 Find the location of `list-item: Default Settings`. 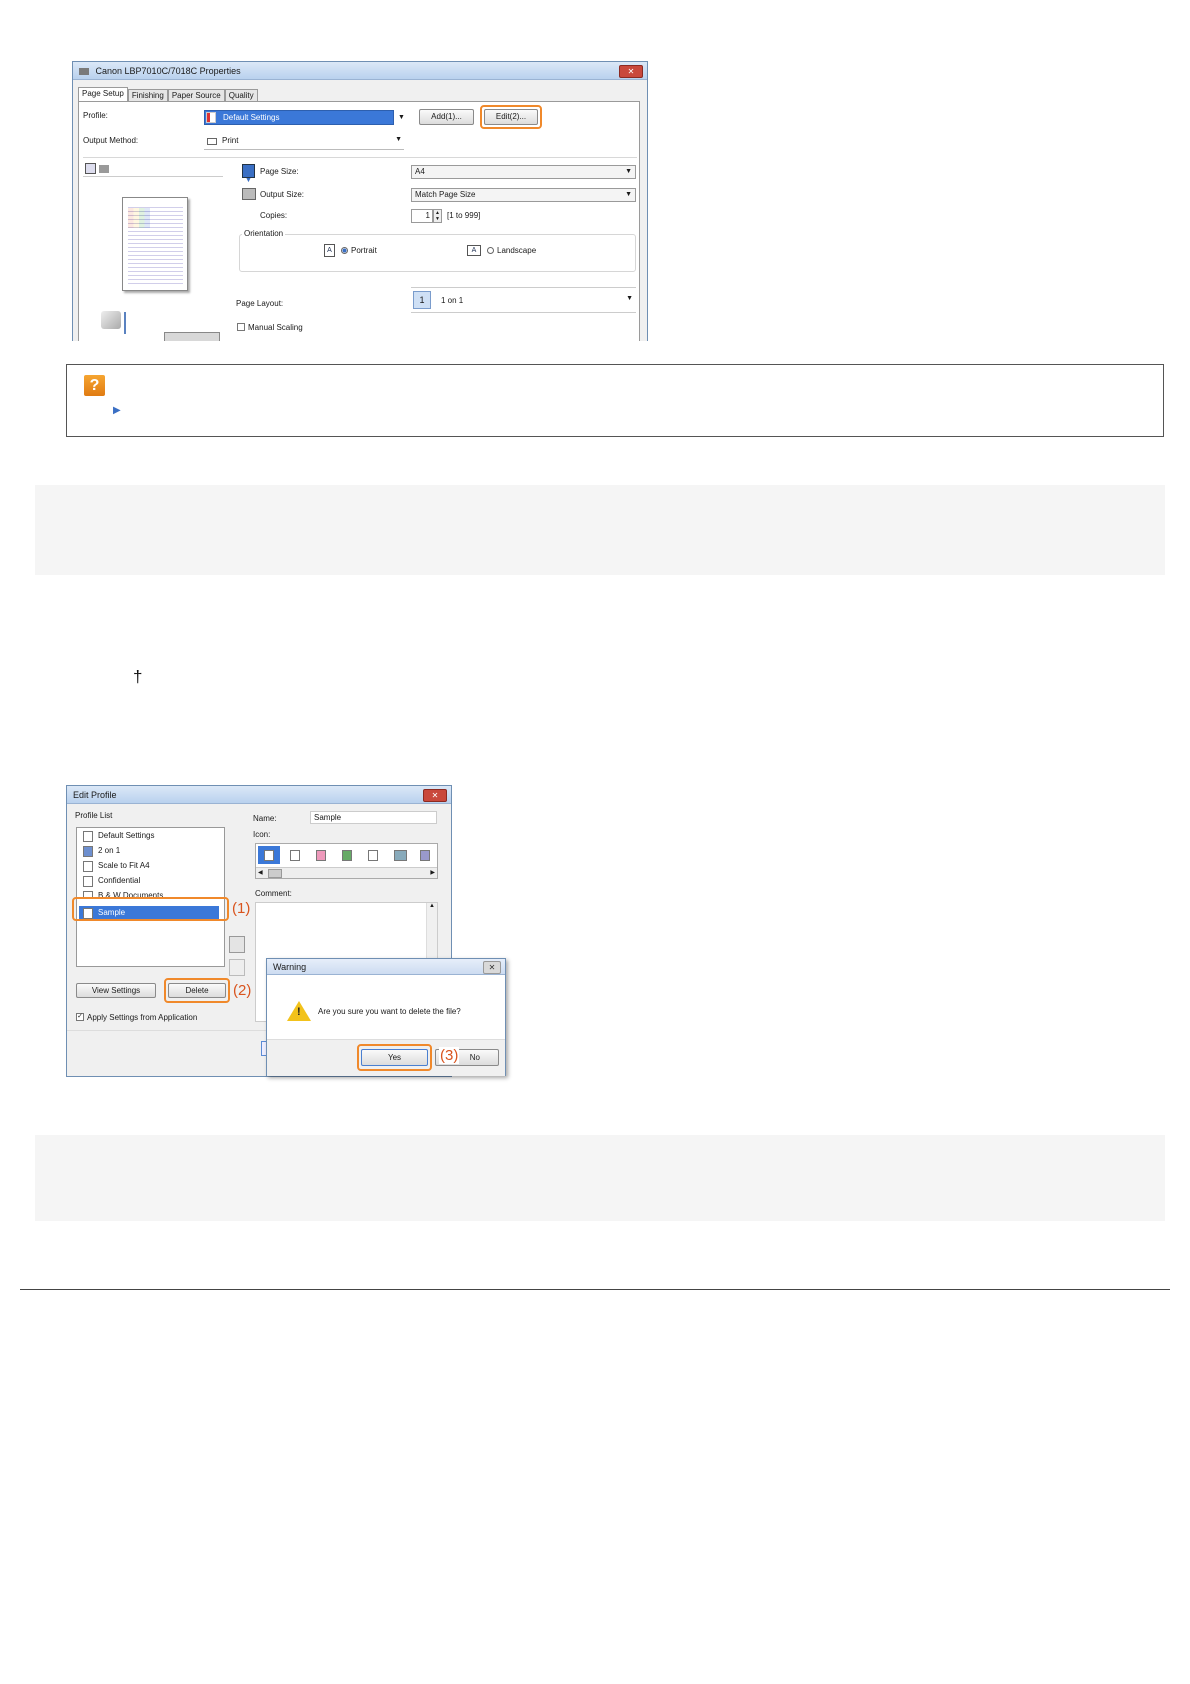

list-item: Default Settings is located at coordinates (118, 836).